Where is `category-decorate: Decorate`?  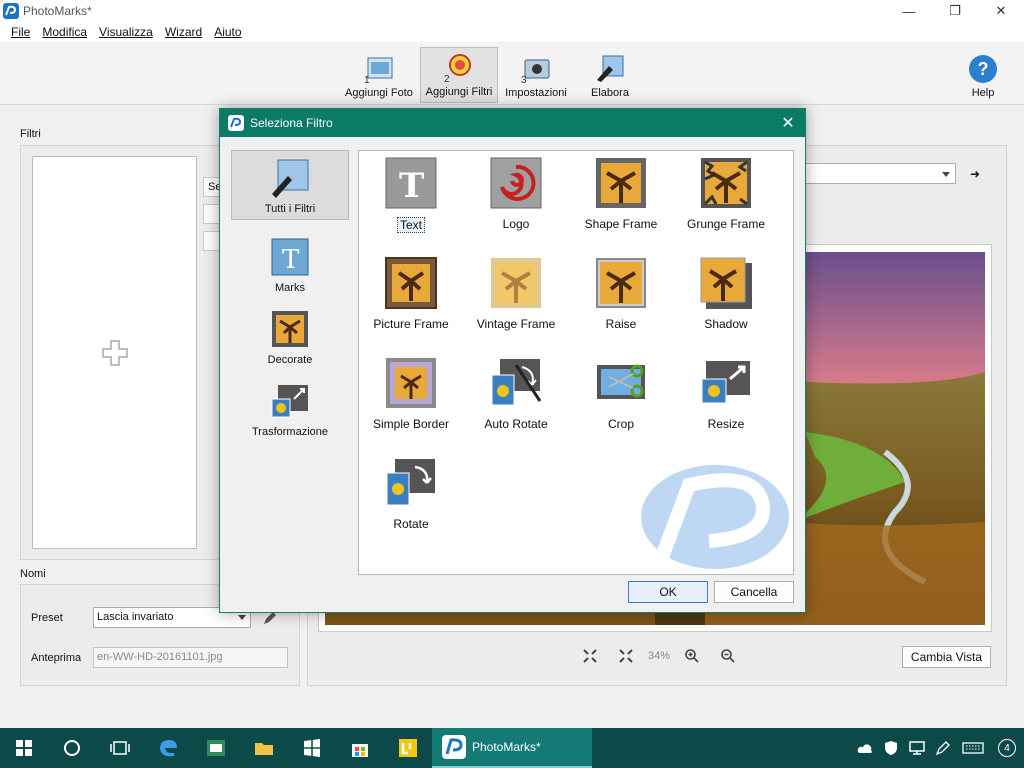
category-decorate: Decorate is located at coordinates (290, 335).